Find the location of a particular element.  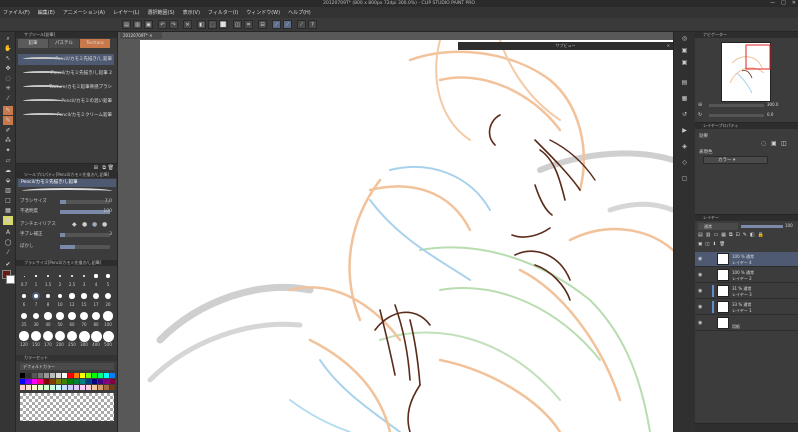

blur-row: ぼかし is located at coordinates (68, 247).